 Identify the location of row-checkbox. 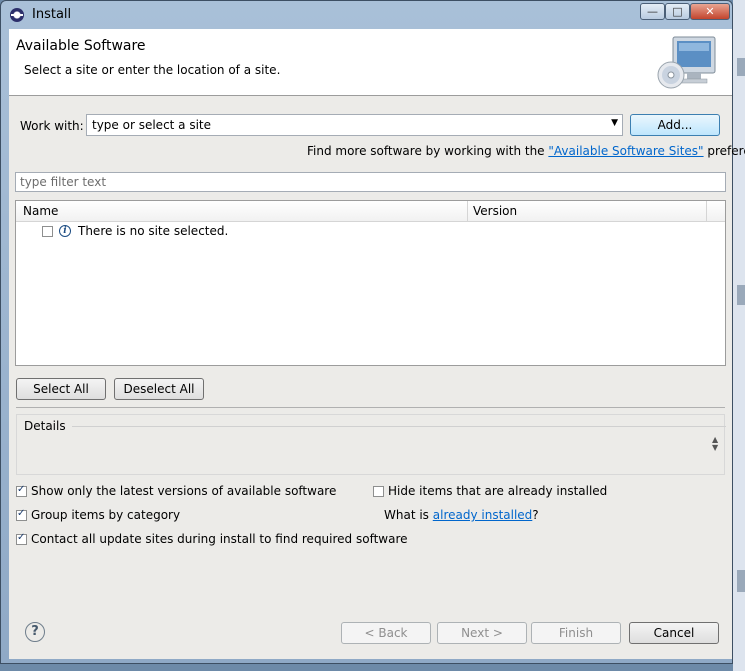
(47, 231).